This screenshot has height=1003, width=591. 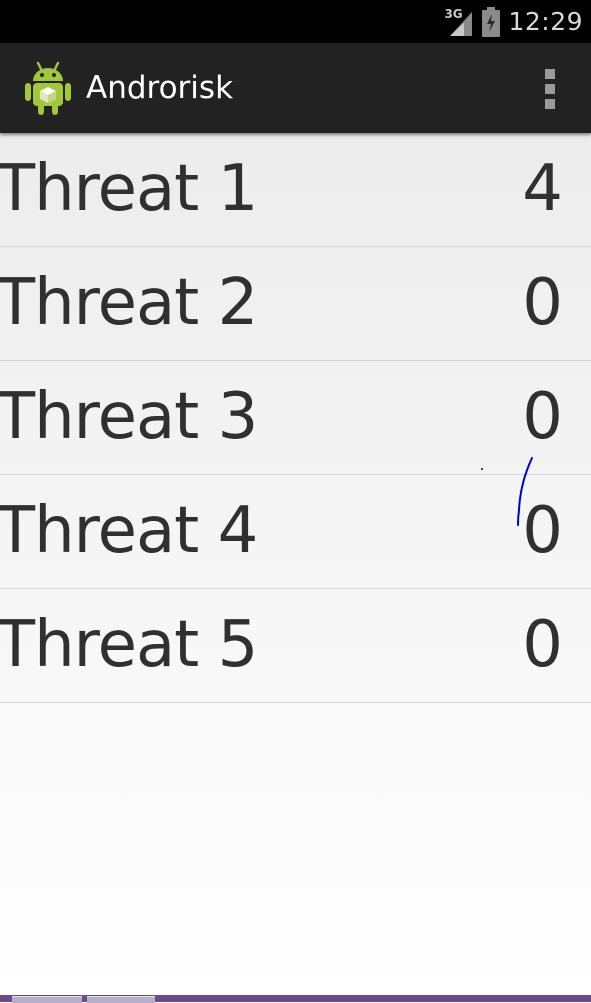 I want to click on annotation-stroke, so click(x=507, y=491).